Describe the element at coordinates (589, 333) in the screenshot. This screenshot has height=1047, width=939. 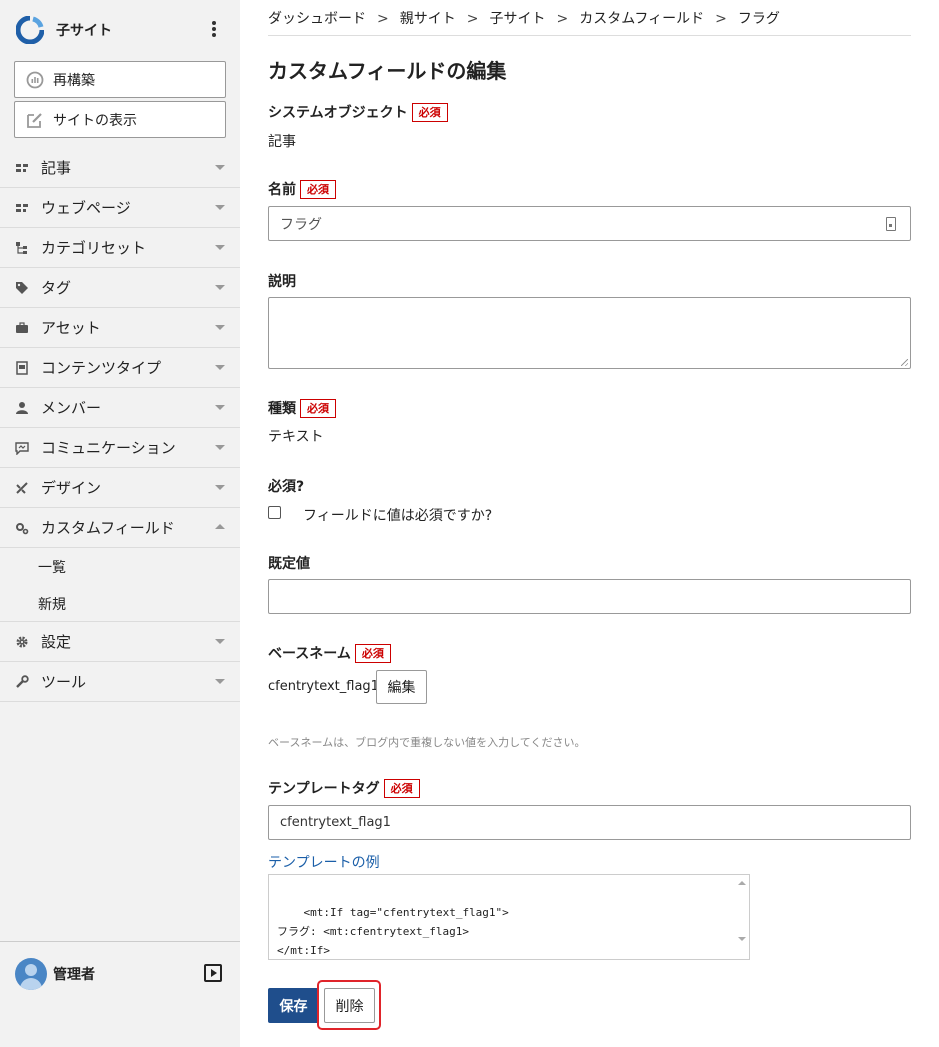
I see `description-textarea` at that location.